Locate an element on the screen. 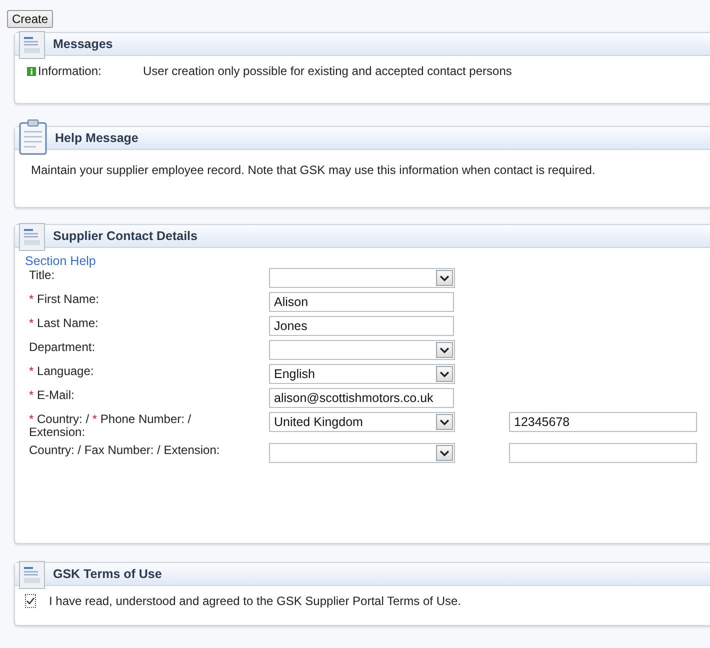 The height and width of the screenshot is (648, 710). message-text: User creation only possible for existing and accepted contact persons is located at coordinates (327, 71).